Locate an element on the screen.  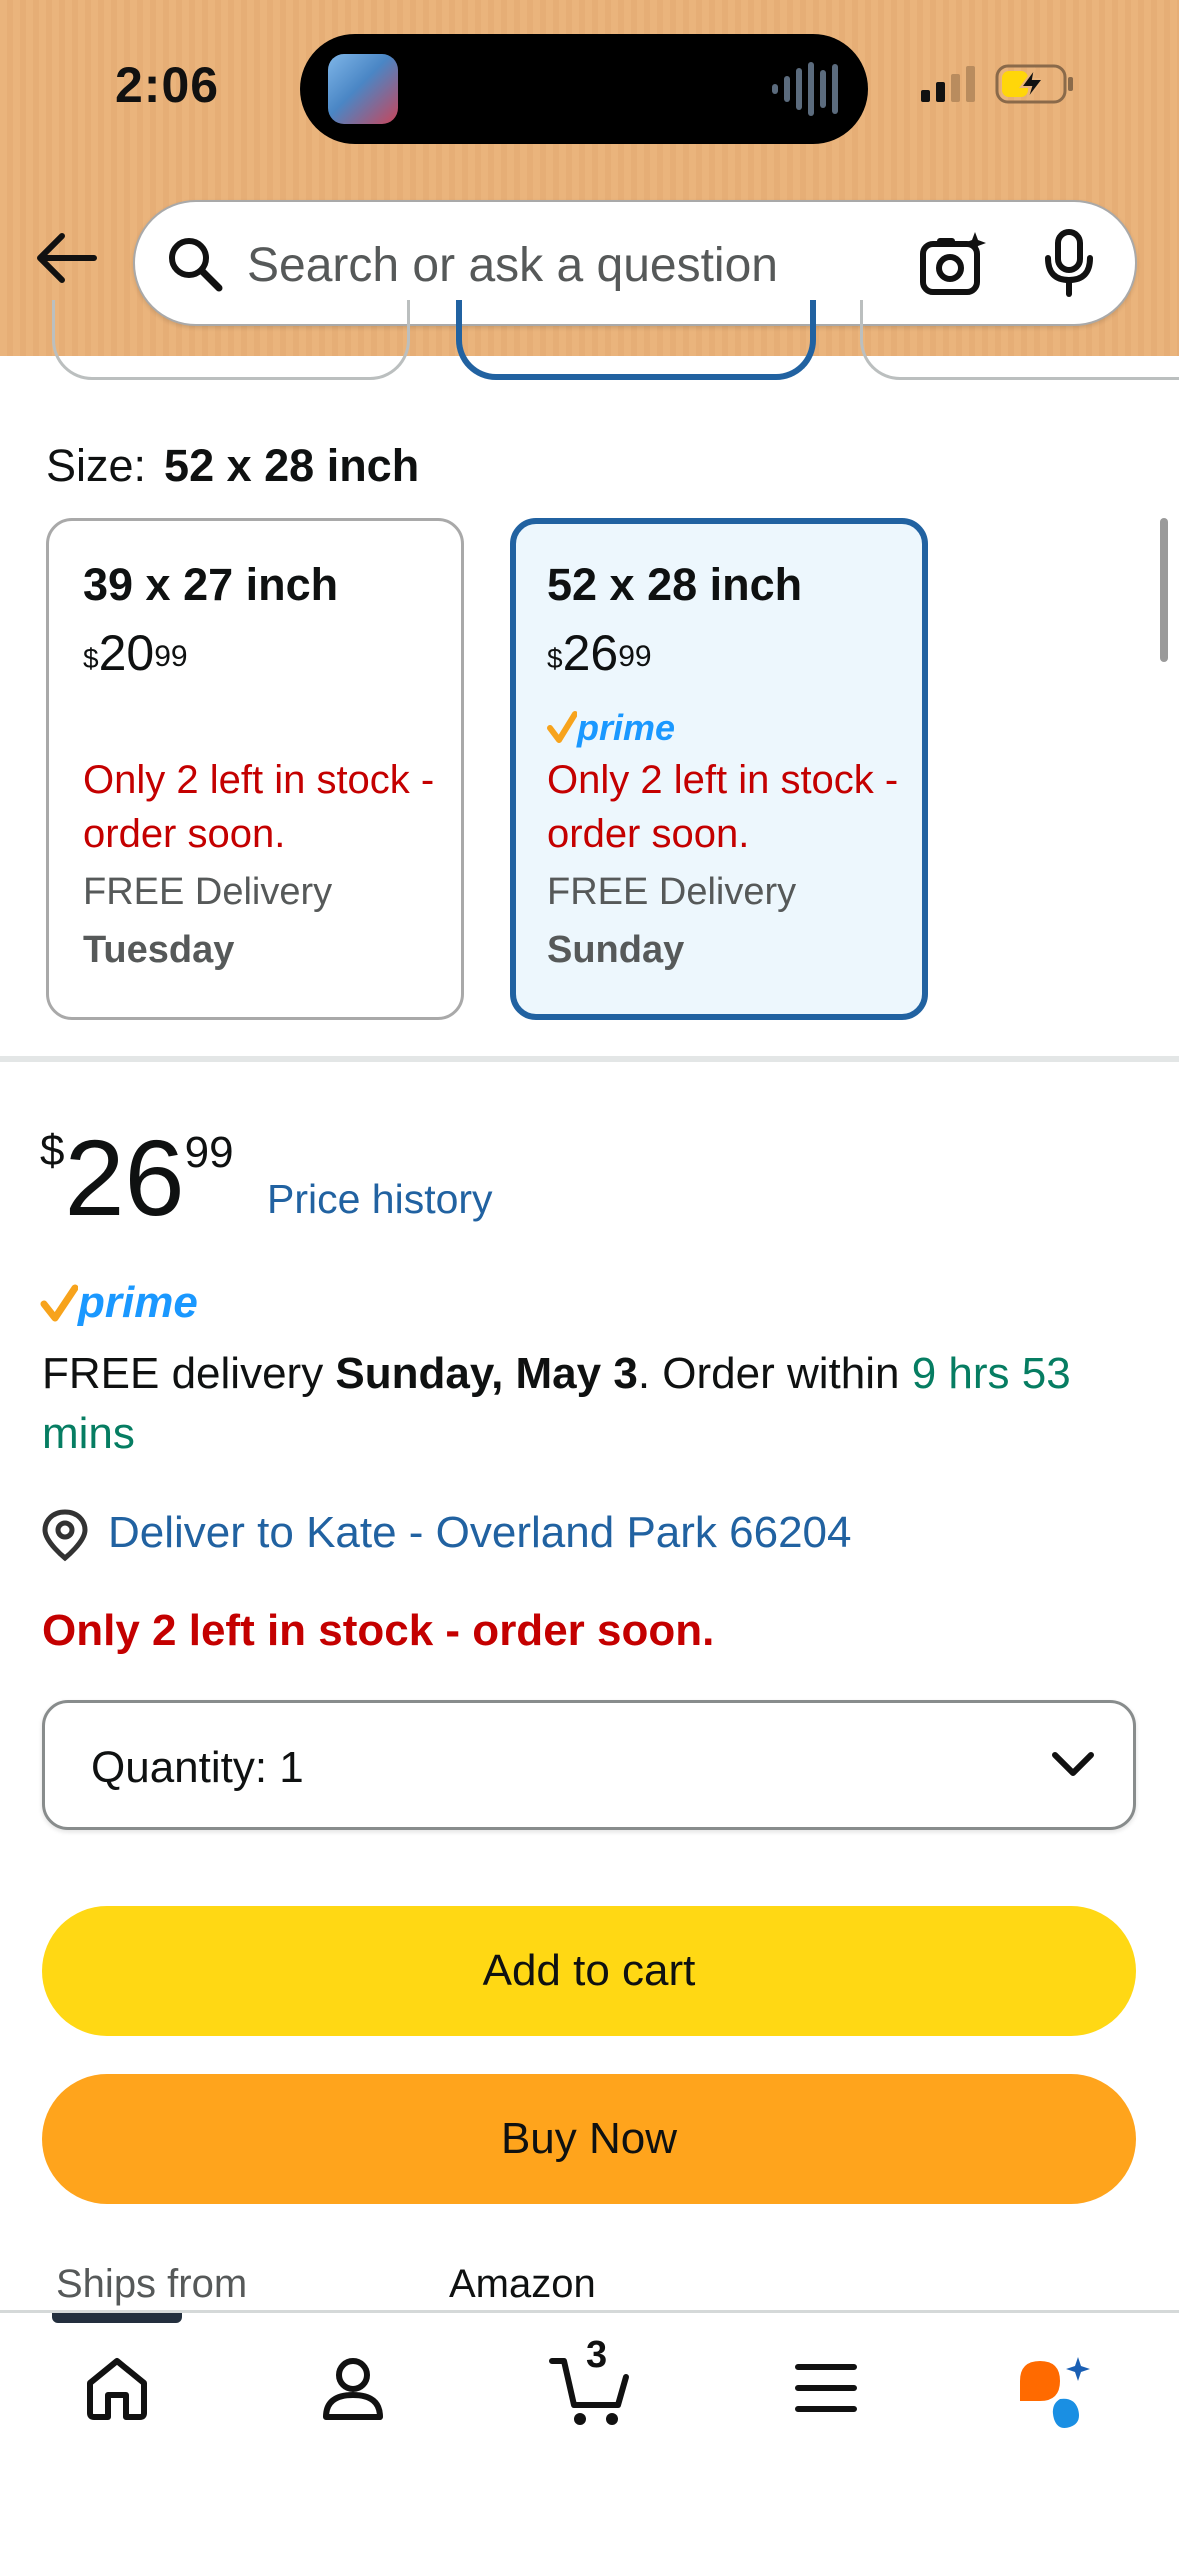
quantity-label: Quantity: 1 is located at coordinates (197, 1767).